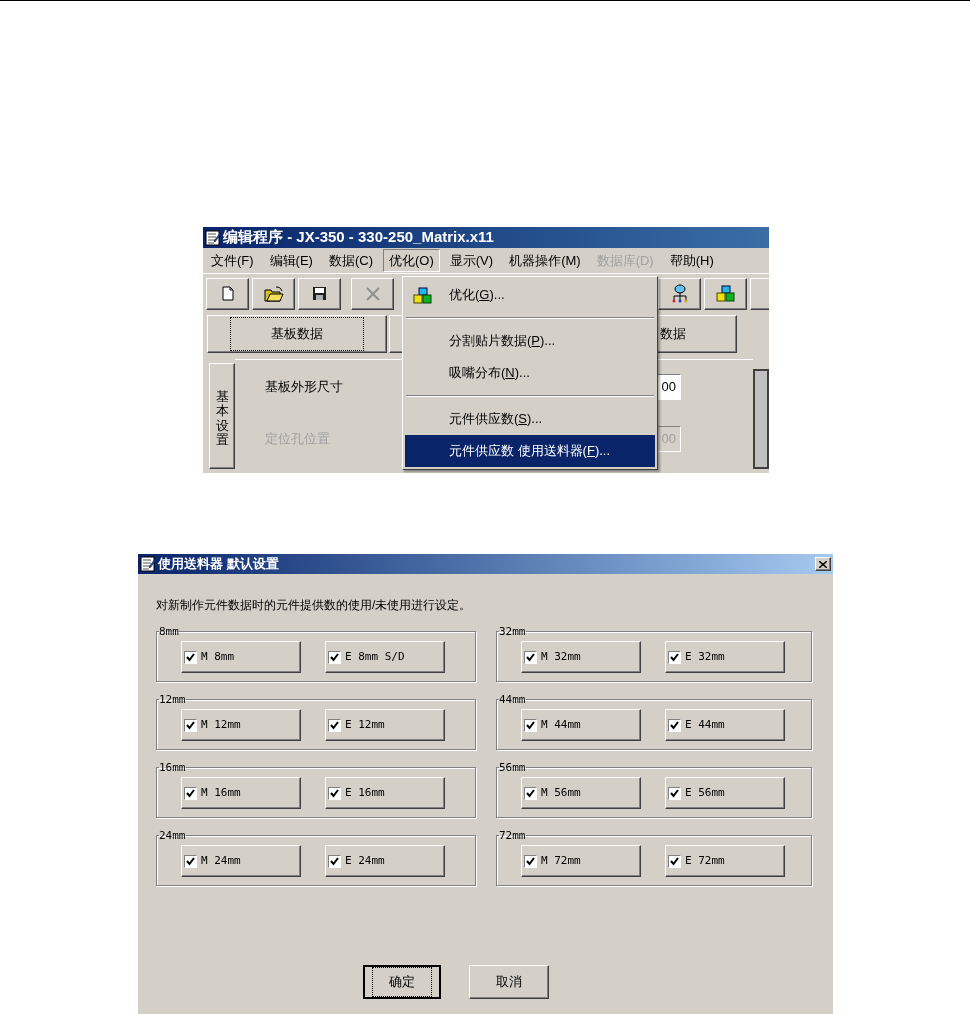  Describe the element at coordinates (218, 564) in the screenshot. I see `dialog-title: 使用送料器 默认设置` at that location.